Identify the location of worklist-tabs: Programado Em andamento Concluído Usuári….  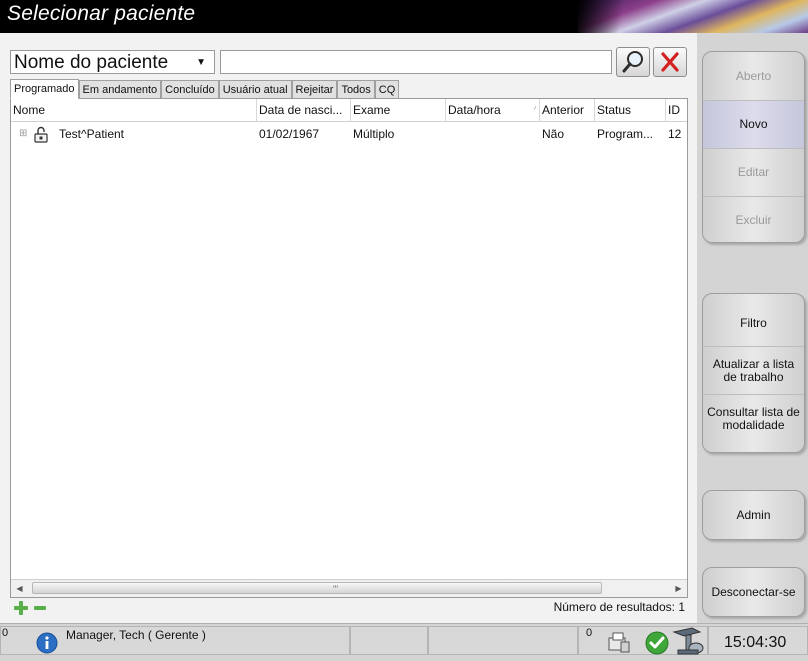
(205, 89).